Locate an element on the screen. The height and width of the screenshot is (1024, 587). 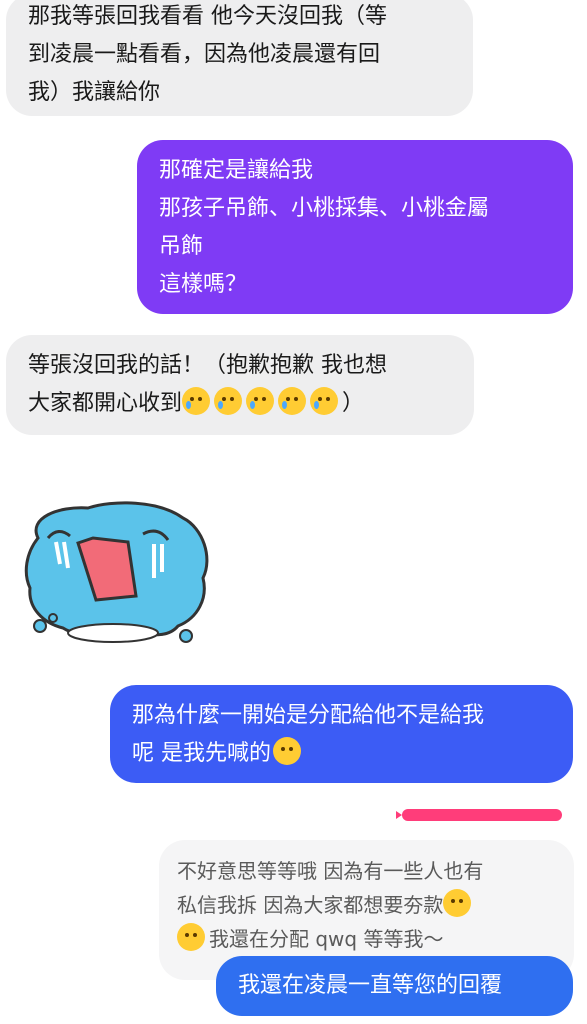
crying-blue-creature-sticker is located at coordinates (118, 573).